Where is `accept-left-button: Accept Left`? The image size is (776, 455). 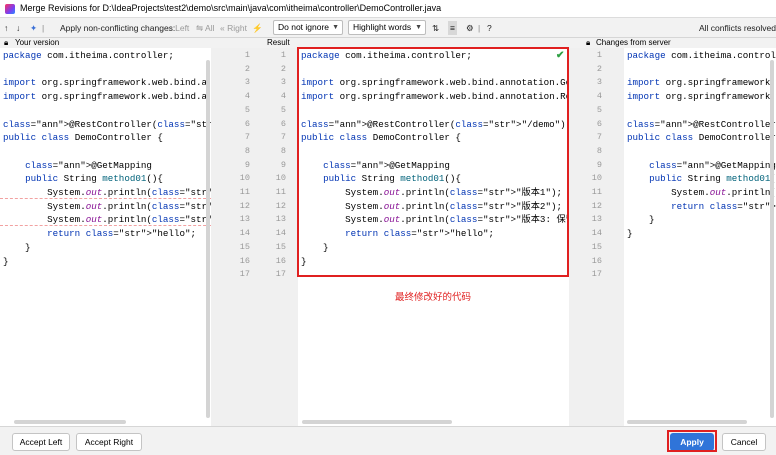
accept-left-button: Accept Left is located at coordinates (41, 442).